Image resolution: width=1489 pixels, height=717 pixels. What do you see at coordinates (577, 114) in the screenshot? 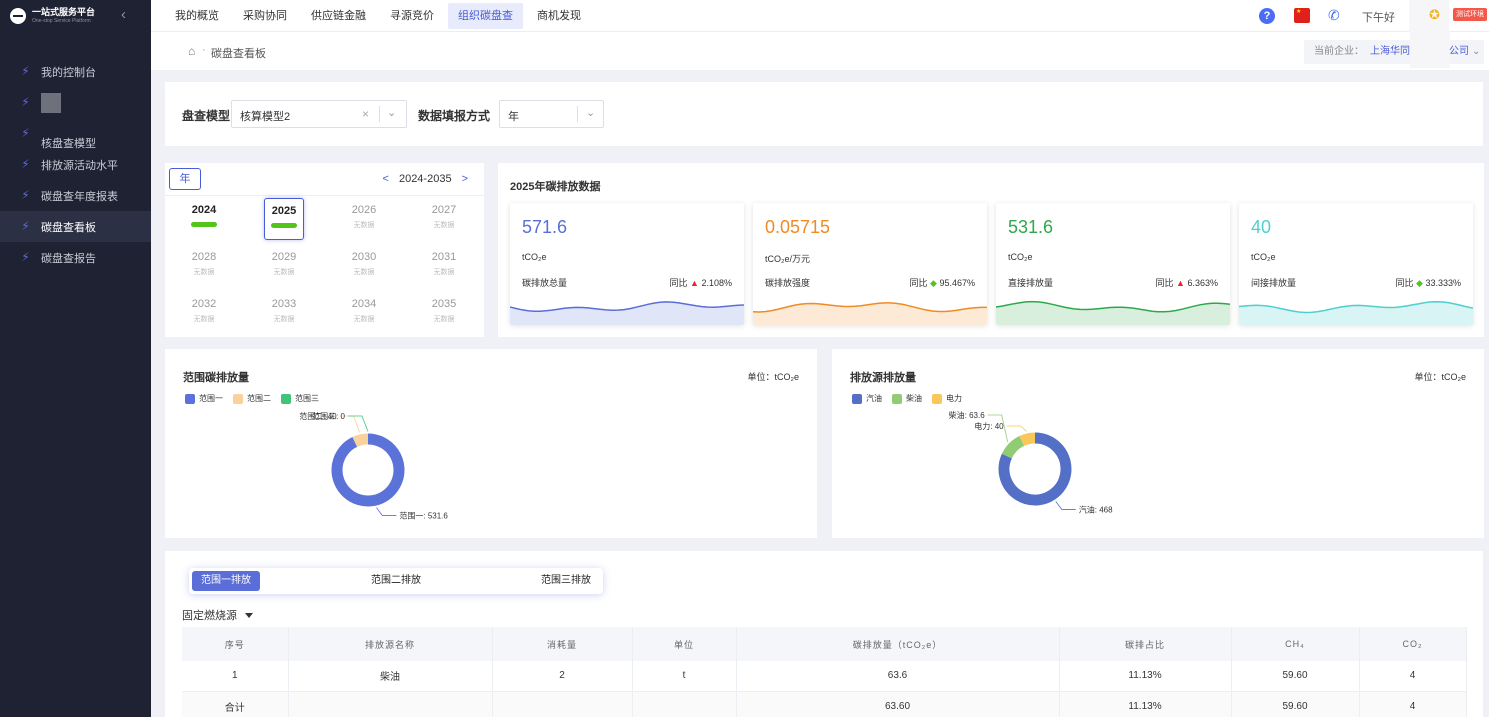
I see `select-divider` at bounding box center [577, 114].